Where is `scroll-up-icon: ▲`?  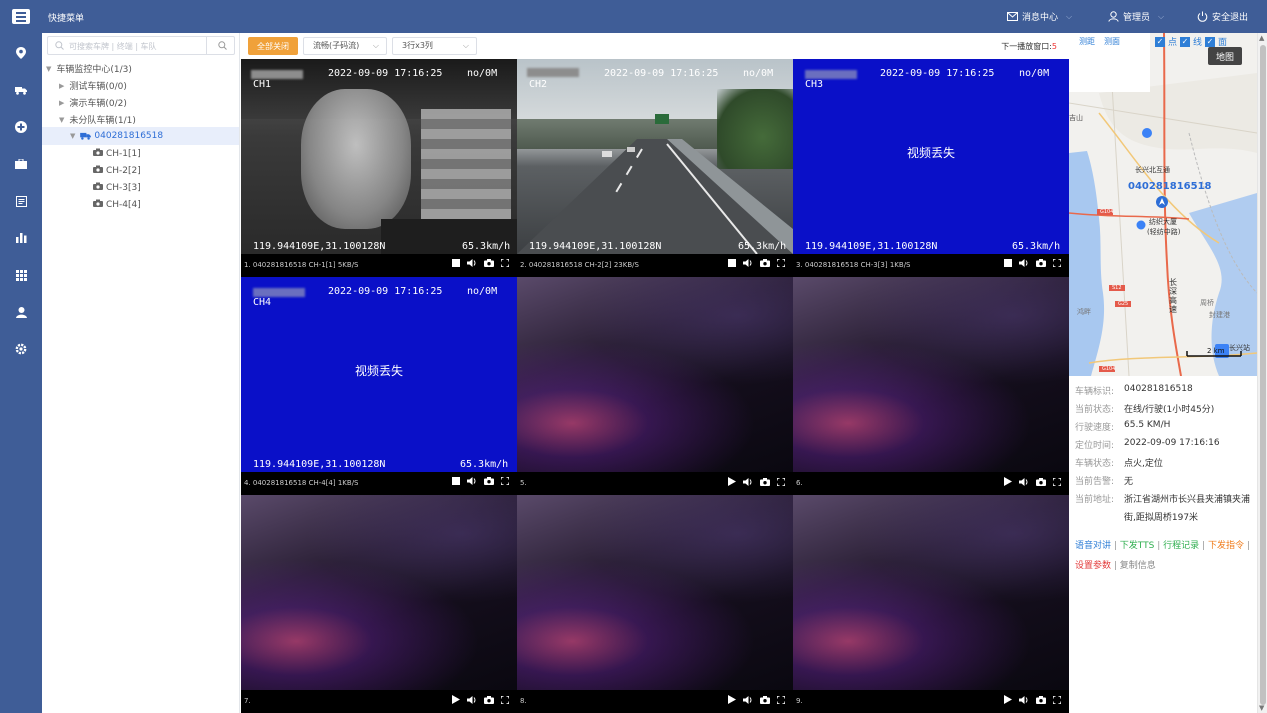 scroll-up-icon: ▲ is located at coordinates (1261, 38).